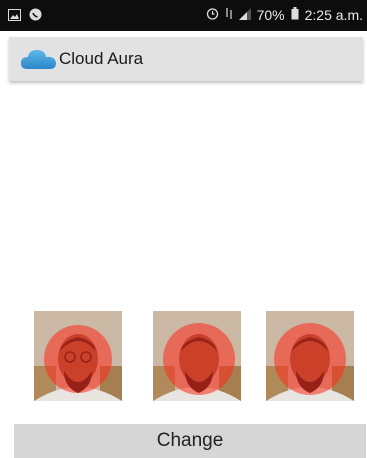  Describe the element at coordinates (270, 15) in the screenshot. I see `battery-percent: 70%` at that location.